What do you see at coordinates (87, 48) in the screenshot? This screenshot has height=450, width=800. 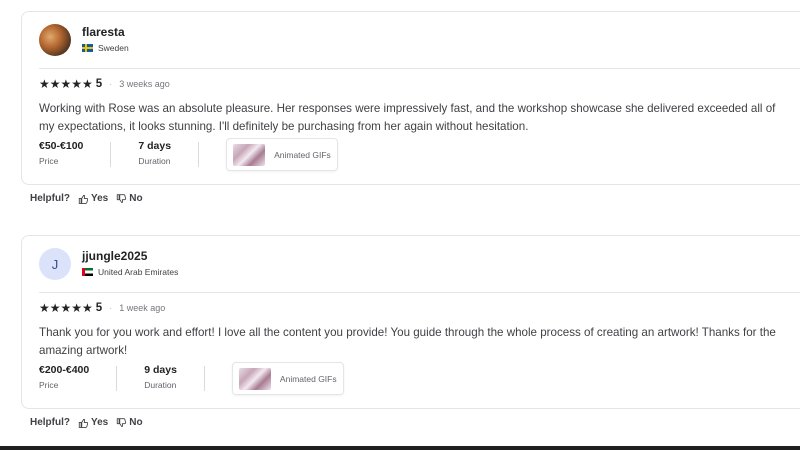 I see `sweden-flag-icon` at bounding box center [87, 48].